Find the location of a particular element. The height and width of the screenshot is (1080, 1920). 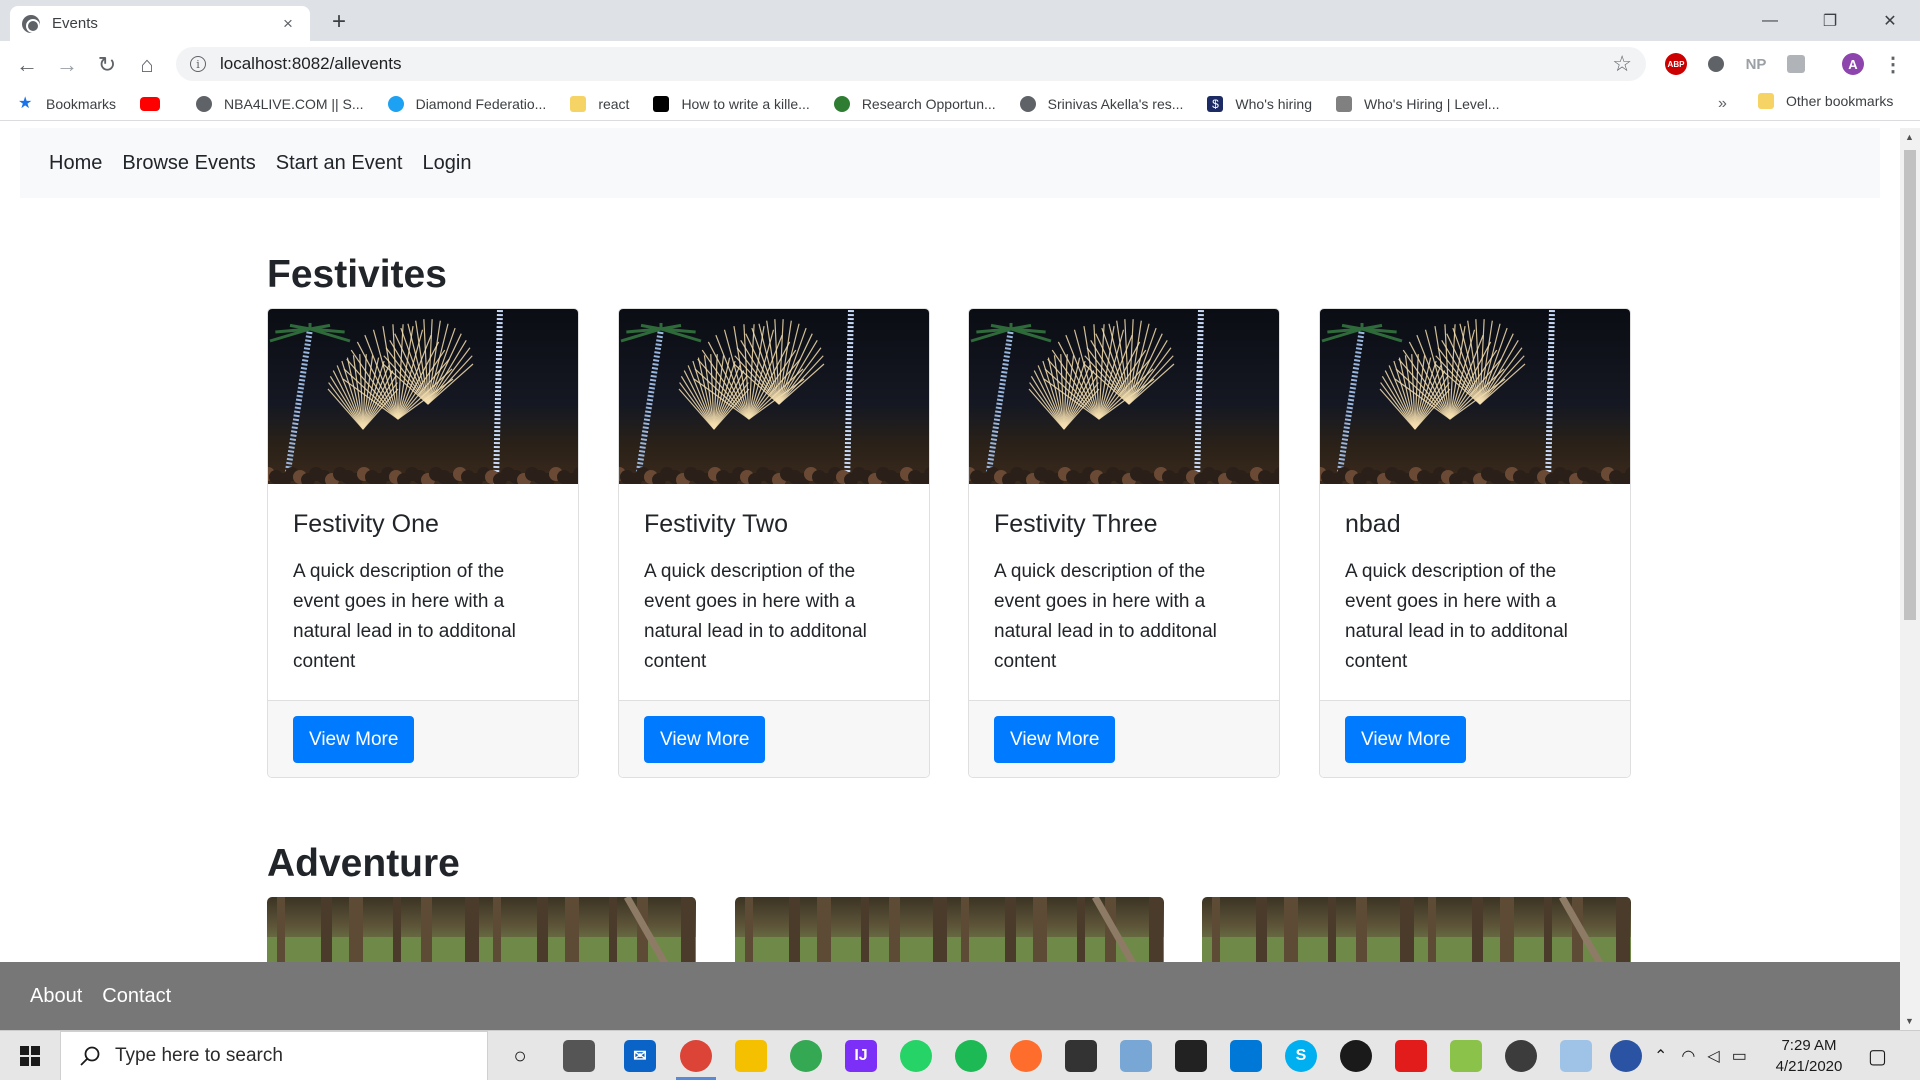

address-bar: i localhost:8082/allevents ☆ is located at coordinates (911, 64).